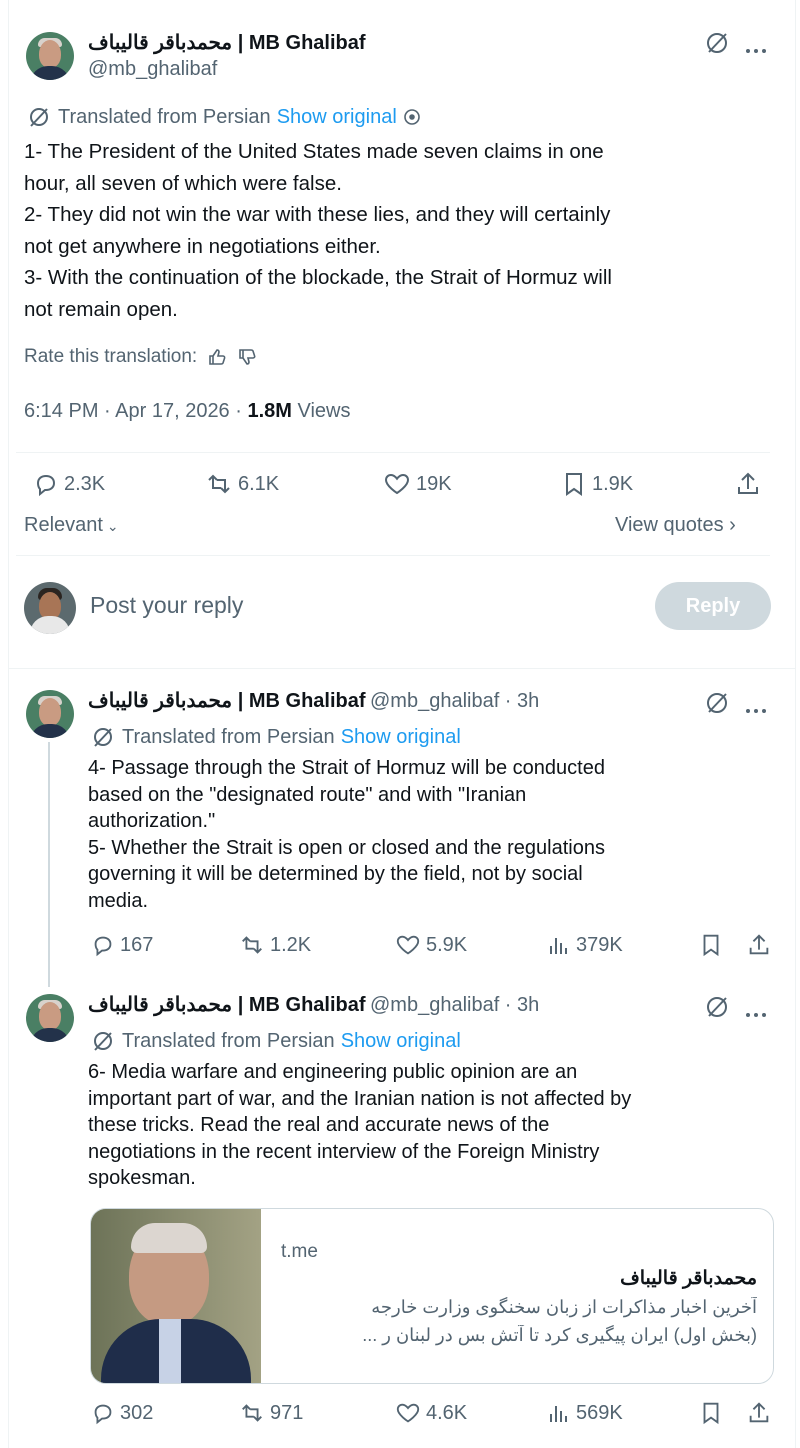  Describe the element at coordinates (85, 483) in the screenshot. I see `reply-count: 2.3K` at that location.